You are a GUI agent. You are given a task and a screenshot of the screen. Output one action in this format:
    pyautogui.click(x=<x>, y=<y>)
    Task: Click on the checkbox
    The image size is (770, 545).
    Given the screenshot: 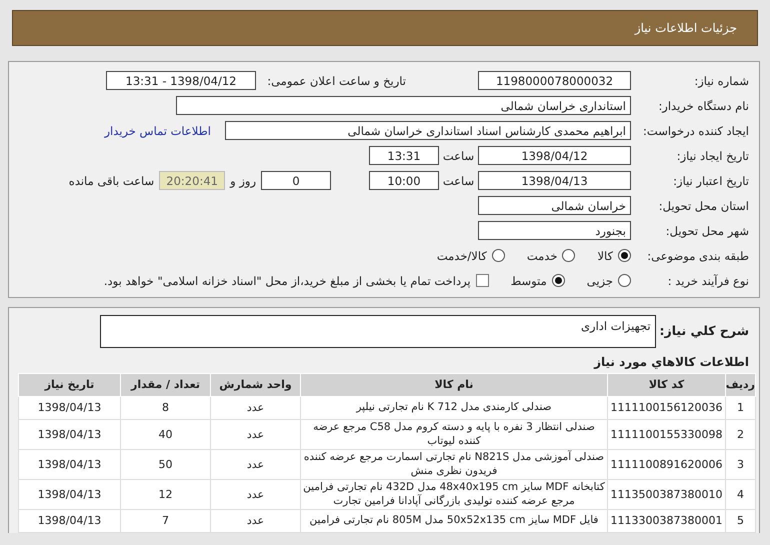 What is the action you would take?
    pyautogui.click(x=482, y=280)
    